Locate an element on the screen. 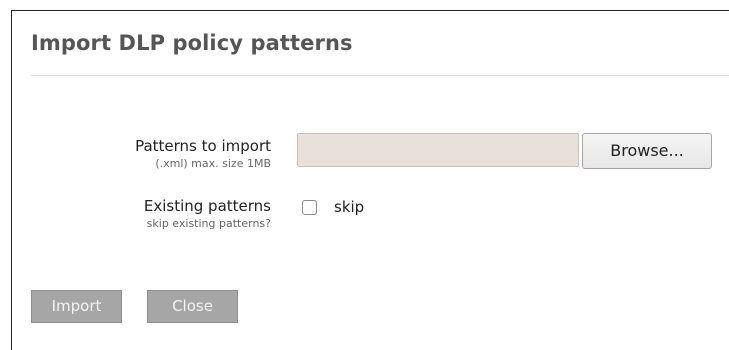 The width and height of the screenshot is (729, 350). patterns-to-import-label: Patterns to import is located at coordinates (203, 146).